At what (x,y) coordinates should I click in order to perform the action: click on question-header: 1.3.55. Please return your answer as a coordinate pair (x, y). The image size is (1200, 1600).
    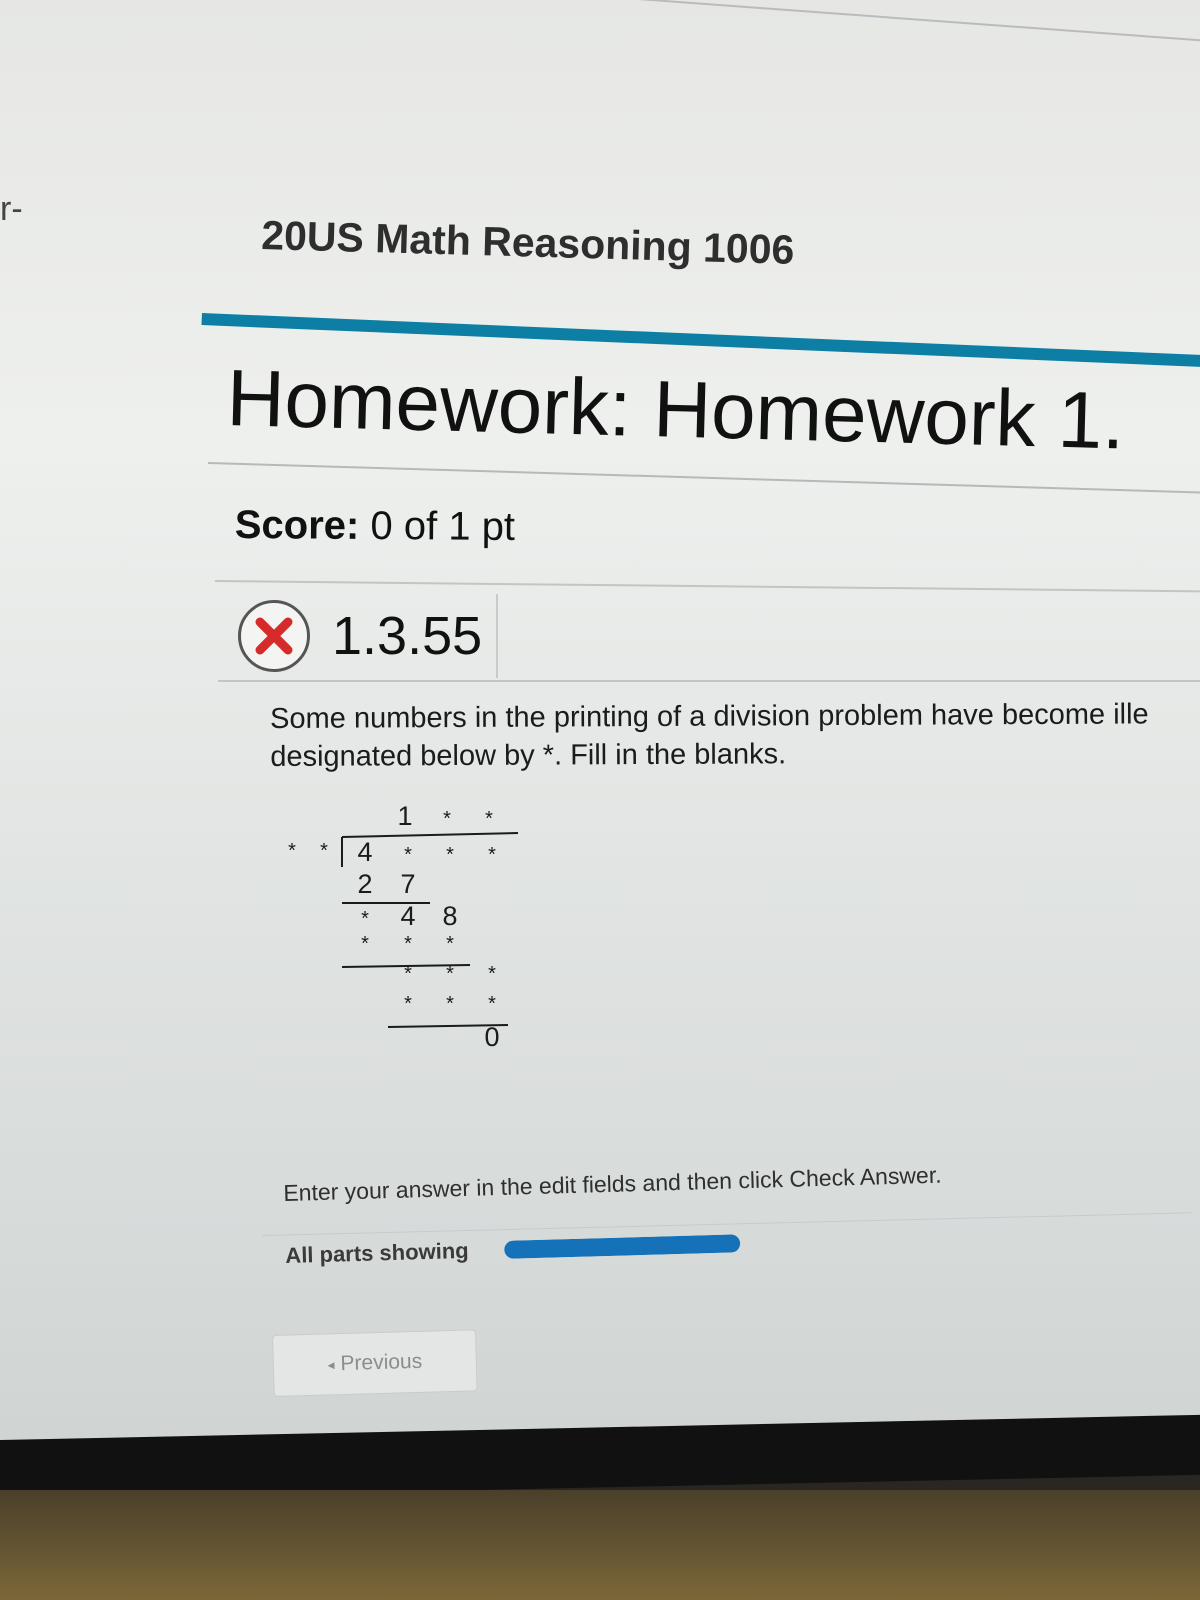
    Looking at the image, I should click on (368, 636).